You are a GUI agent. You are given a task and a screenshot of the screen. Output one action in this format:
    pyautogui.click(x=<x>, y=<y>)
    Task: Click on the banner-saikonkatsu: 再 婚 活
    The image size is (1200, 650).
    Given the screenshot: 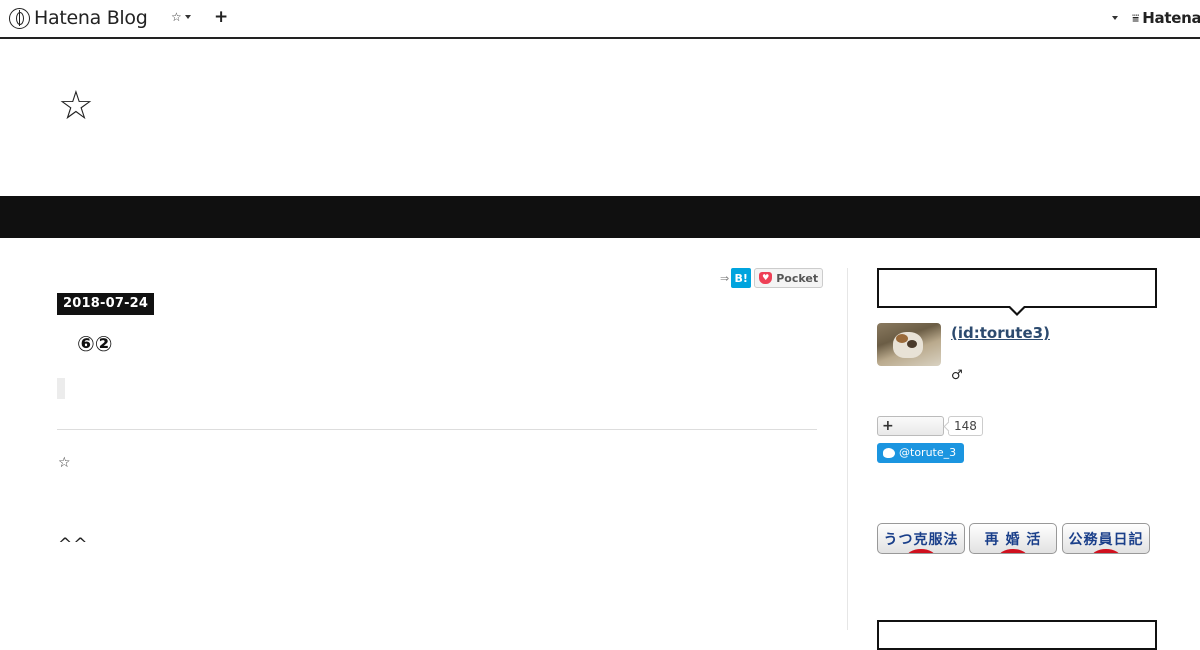 What is the action you would take?
    pyautogui.click(x=1013, y=538)
    